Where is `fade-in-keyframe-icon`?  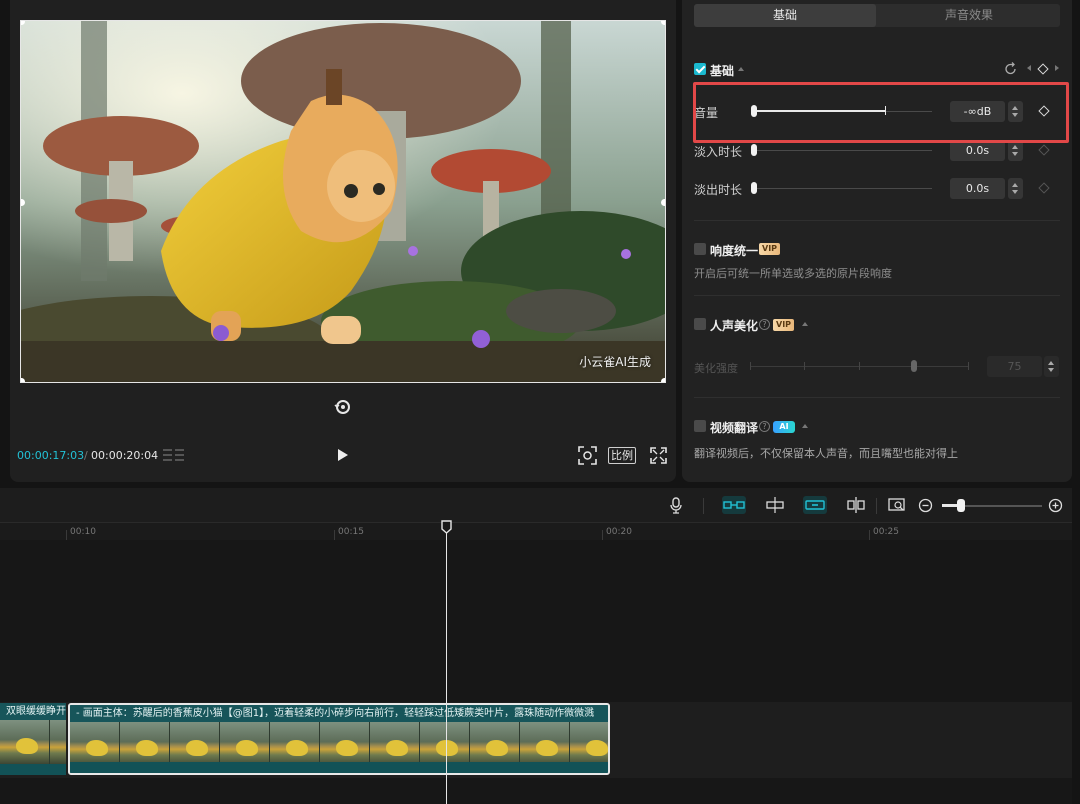
fade-in-keyframe-icon is located at coordinates (1044, 150).